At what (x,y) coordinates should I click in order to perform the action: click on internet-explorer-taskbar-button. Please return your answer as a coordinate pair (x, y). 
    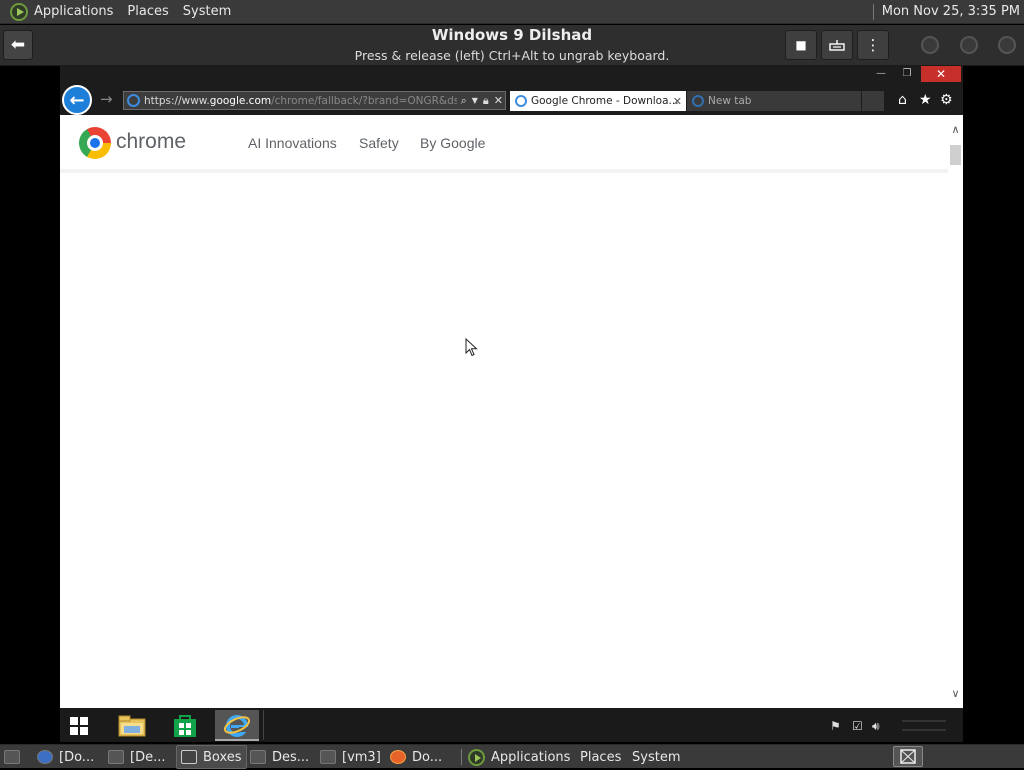
    Looking at the image, I should click on (237, 725).